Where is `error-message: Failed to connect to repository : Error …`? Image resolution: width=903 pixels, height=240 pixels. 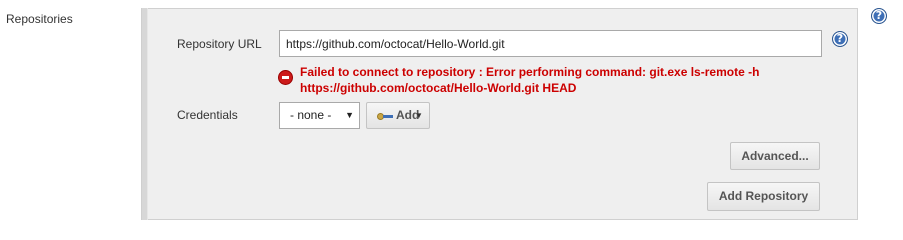 error-message: Failed to connect to repository : Error … is located at coordinates (560, 80).